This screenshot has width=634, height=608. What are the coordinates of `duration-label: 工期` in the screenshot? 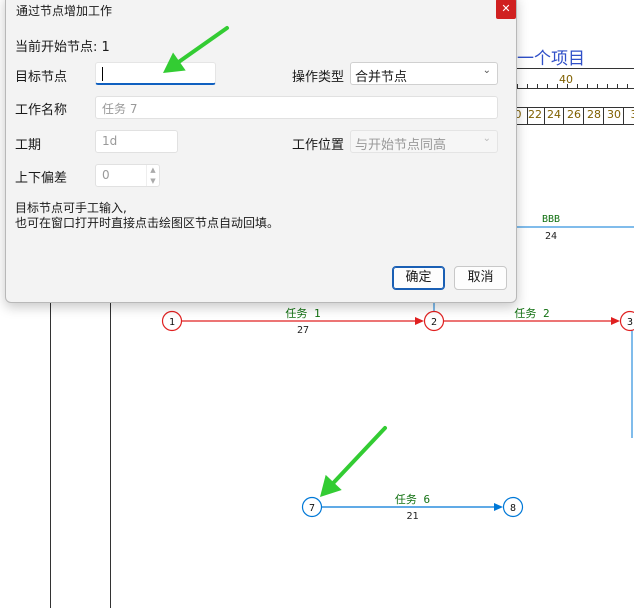 It's located at (28, 145).